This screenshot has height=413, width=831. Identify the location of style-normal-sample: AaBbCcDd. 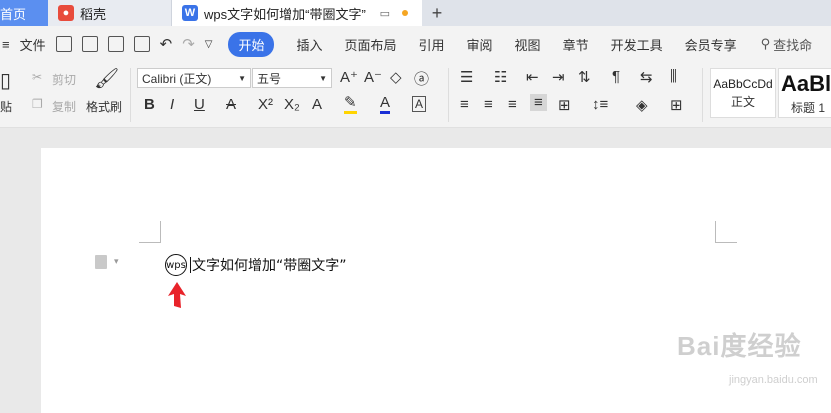
(743, 83).